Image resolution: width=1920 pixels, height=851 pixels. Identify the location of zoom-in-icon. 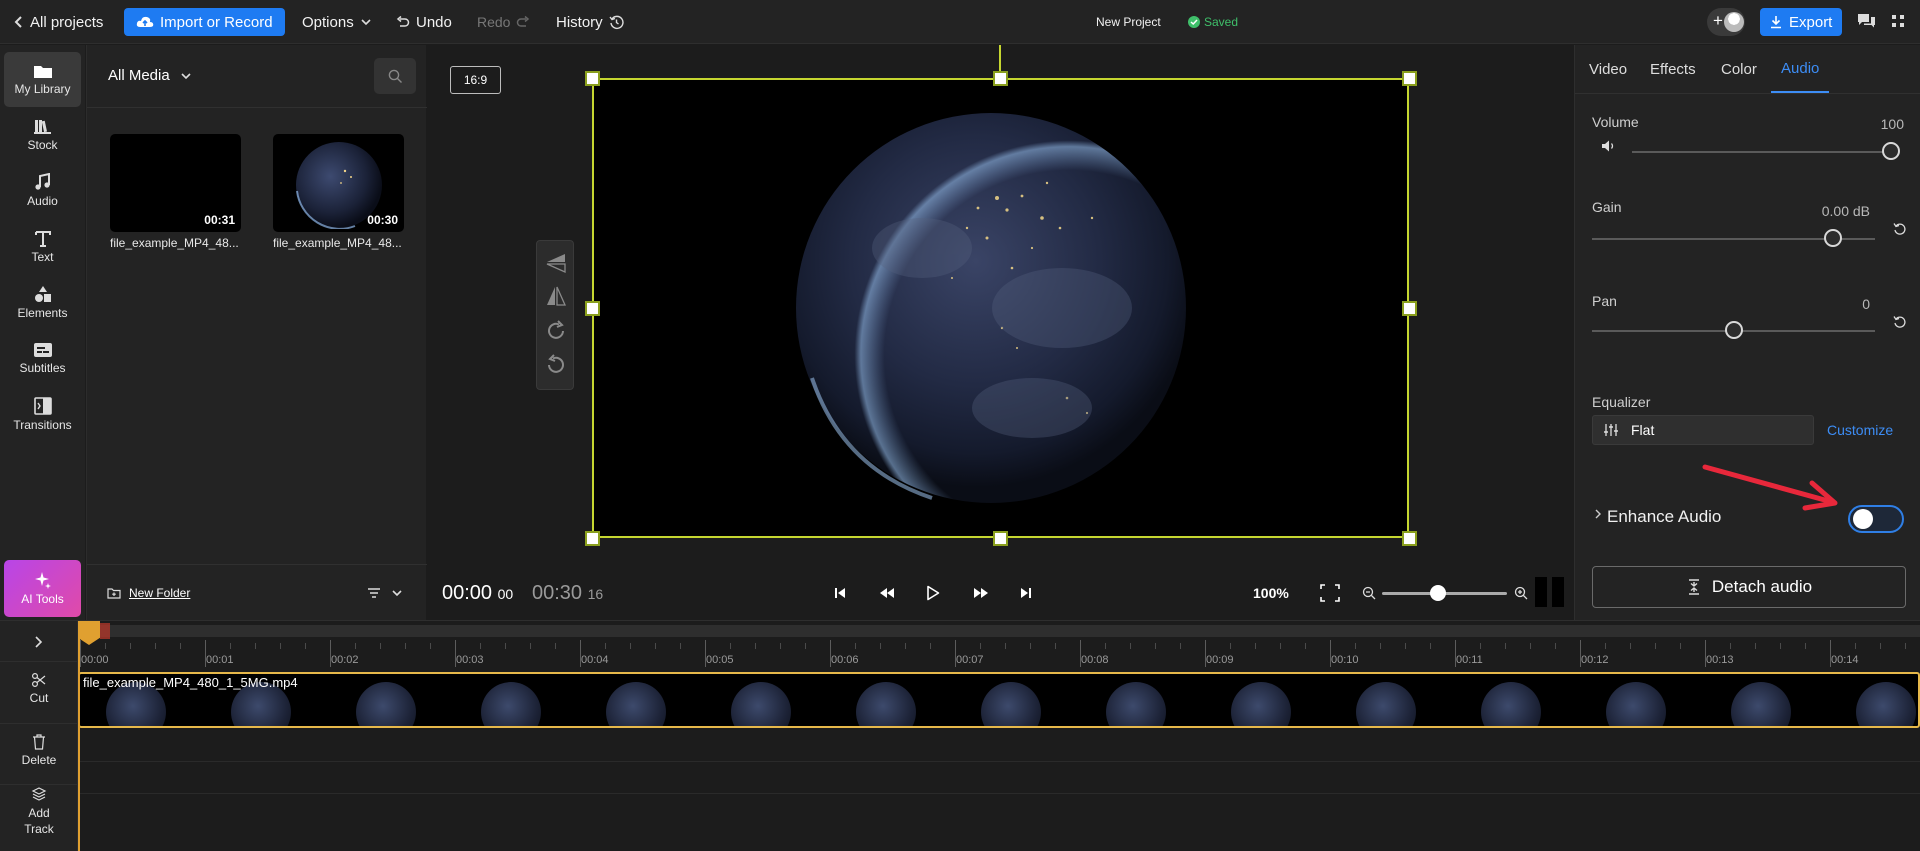
(1521, 593).